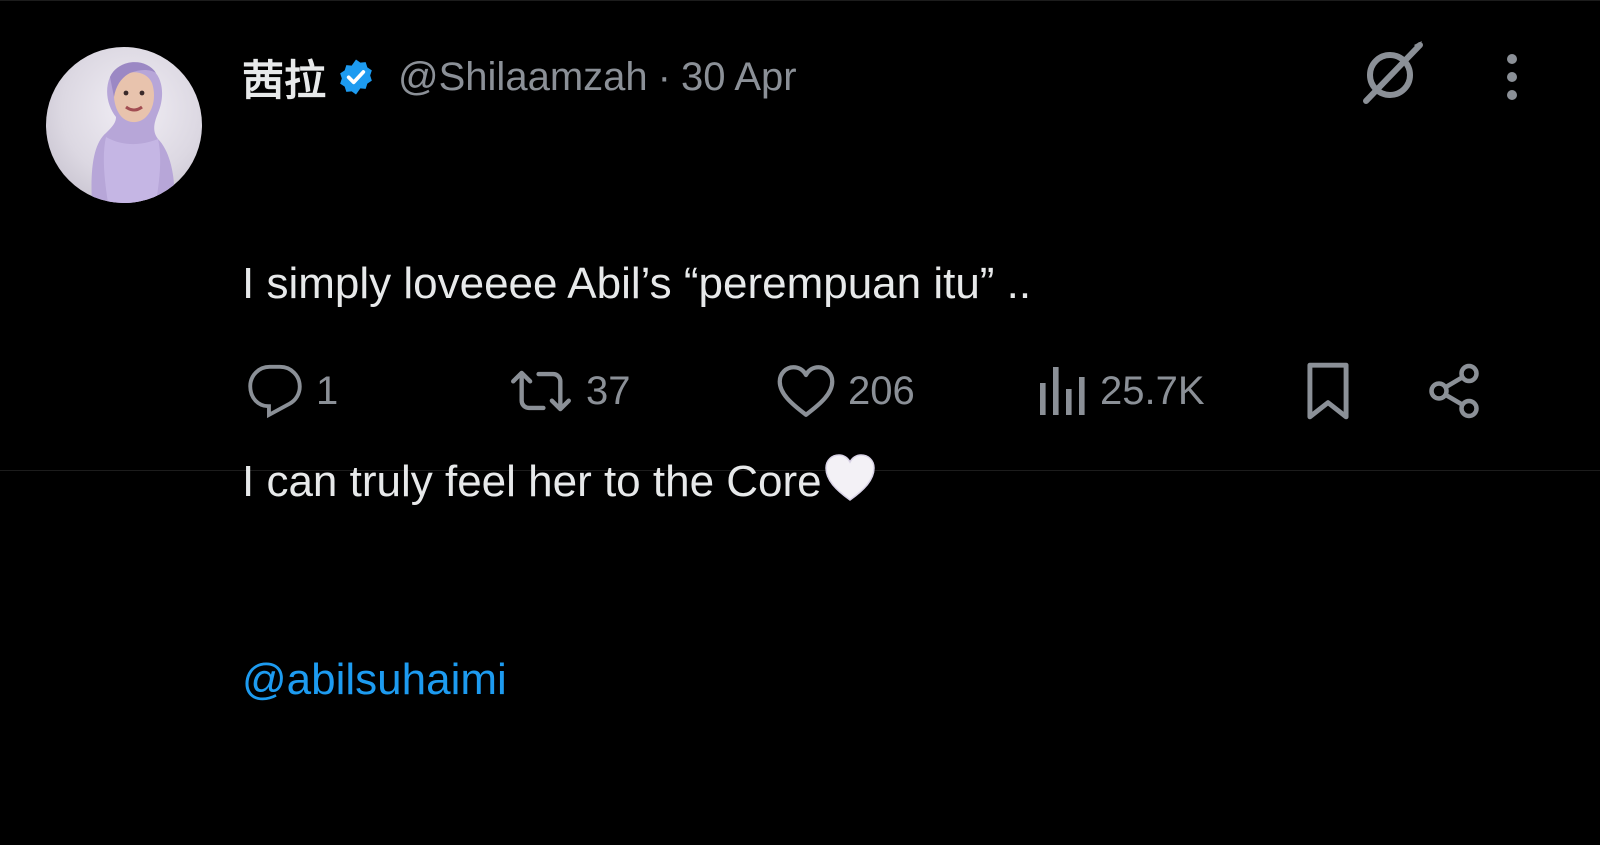 The image size is (1600, 845). What do you see at coordinates (881, 390) in the screenshot?
I see `like-count: 206` at bounding box center [881, 390].